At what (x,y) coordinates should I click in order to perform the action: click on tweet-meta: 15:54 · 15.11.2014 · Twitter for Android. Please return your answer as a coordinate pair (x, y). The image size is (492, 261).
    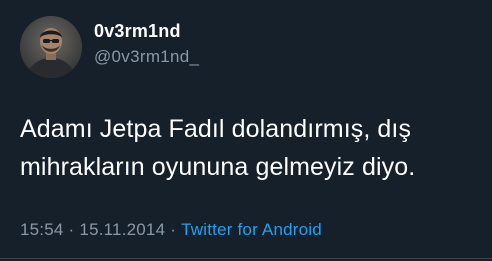
    Looking at the image, I should click on (171, 230).